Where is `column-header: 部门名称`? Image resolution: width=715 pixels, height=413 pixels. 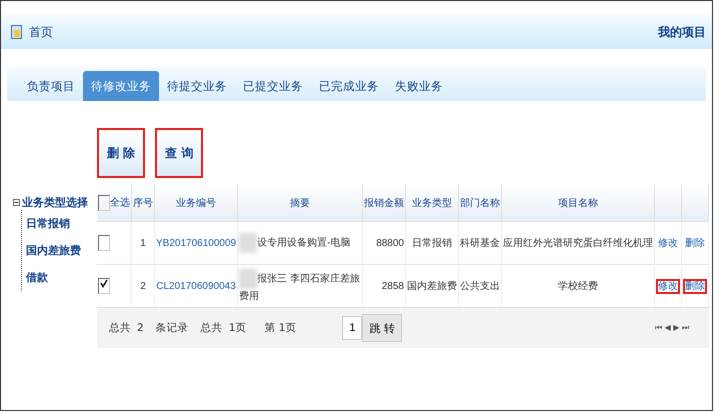 column-header: 部门名称 is located at coordinates (480, 203).